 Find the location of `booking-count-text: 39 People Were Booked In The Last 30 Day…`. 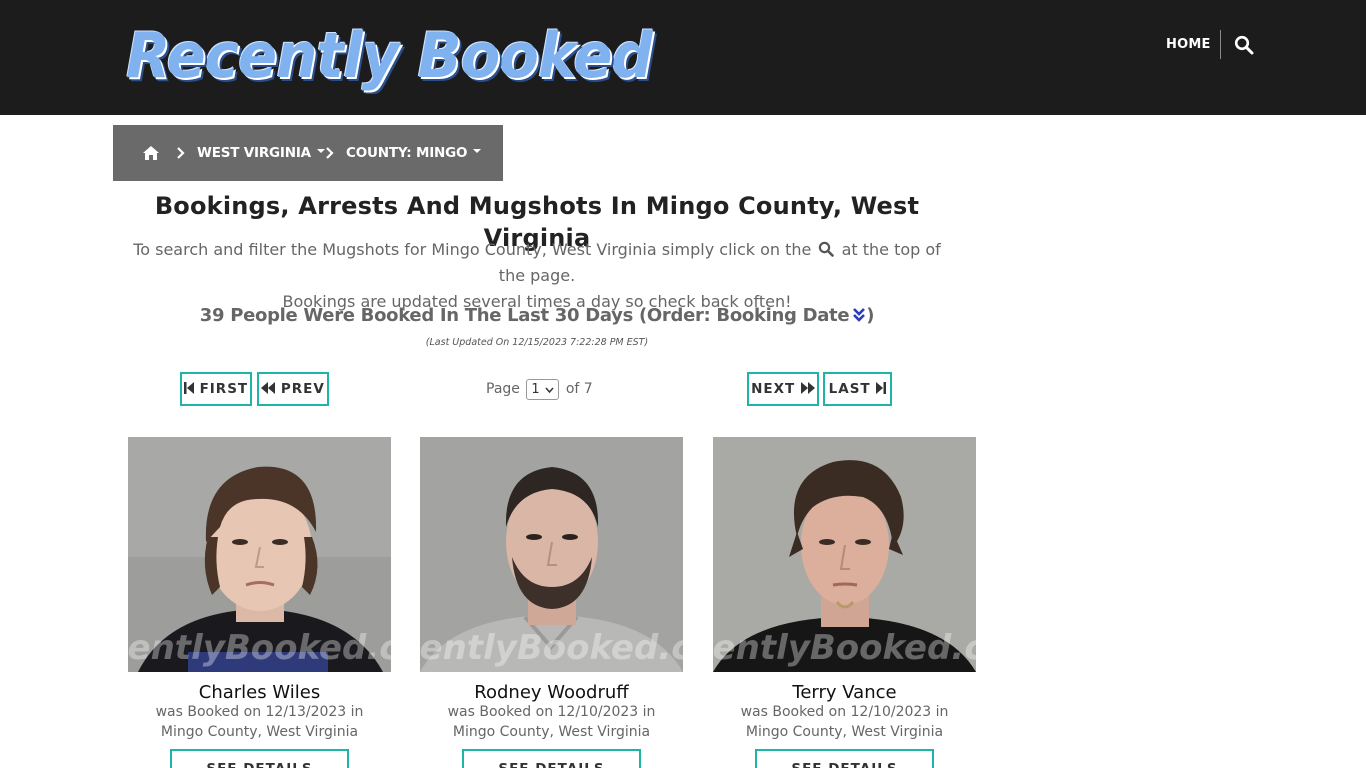

booking-count-text: 39 People Were Booked In The Last 30 Day… is located at coordinates (524, 315).